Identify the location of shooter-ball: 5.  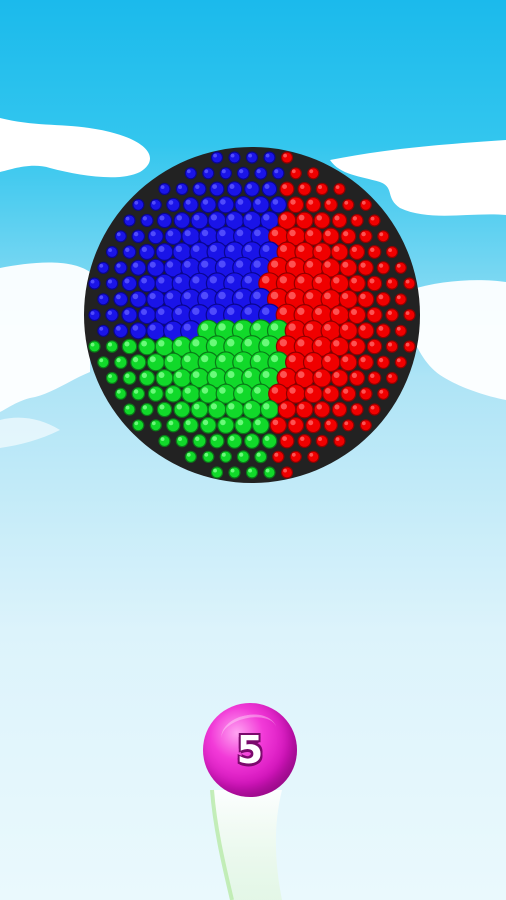
(250, 750).